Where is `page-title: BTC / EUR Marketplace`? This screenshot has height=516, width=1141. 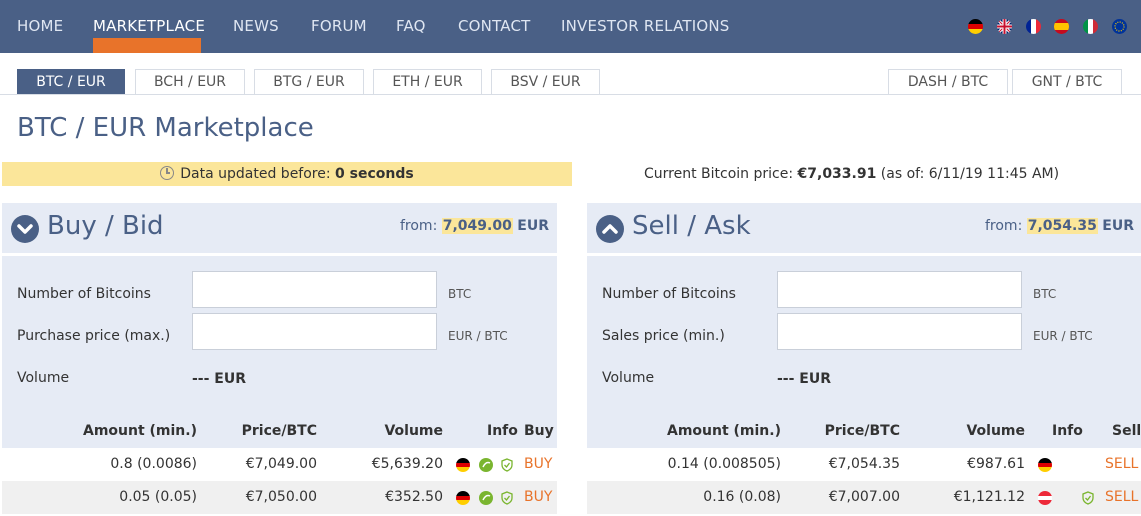
page-title: BTC / EUR Marketplace is located at coordinates (165, 128).